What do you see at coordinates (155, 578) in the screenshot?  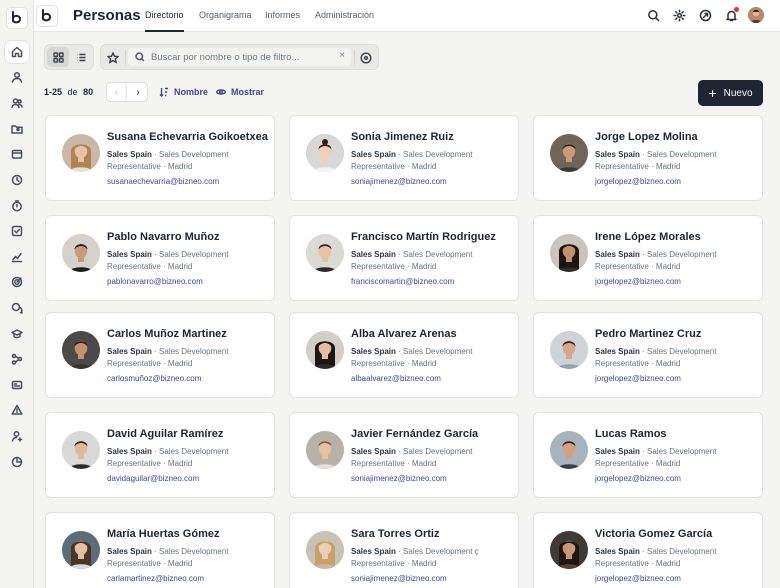 I see `person-email: carlamartinez@bizneo.com` at bounding box center [155, 578].